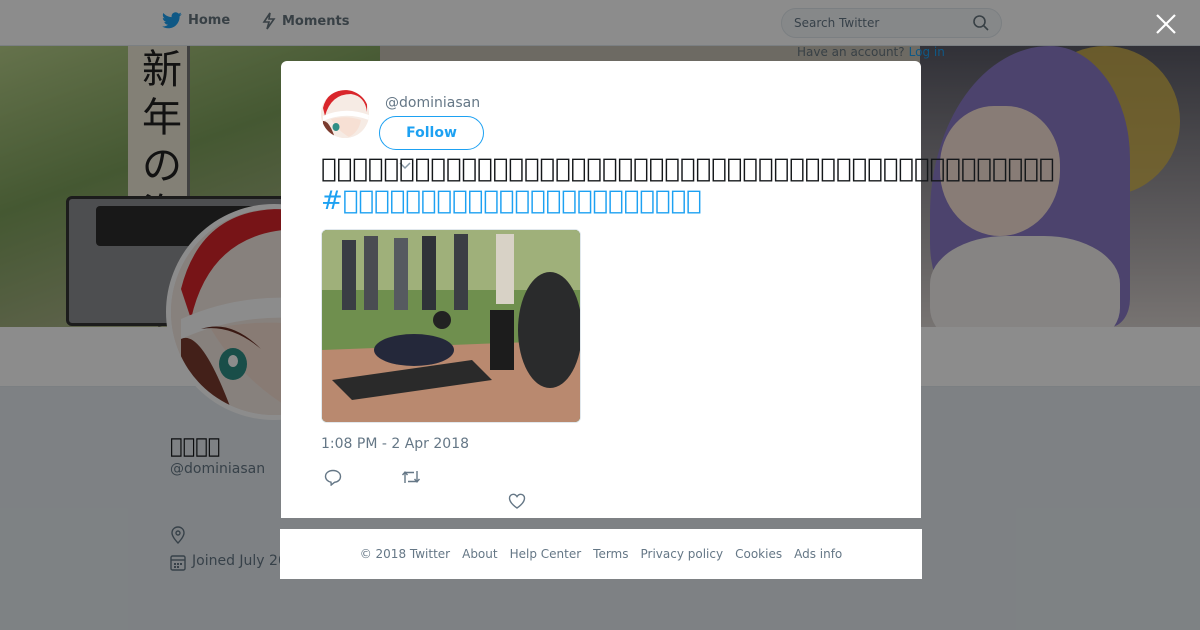  Describe the element at coordinates (431, 133) in the screenshot. I see `follow-button: Follow` at that location.